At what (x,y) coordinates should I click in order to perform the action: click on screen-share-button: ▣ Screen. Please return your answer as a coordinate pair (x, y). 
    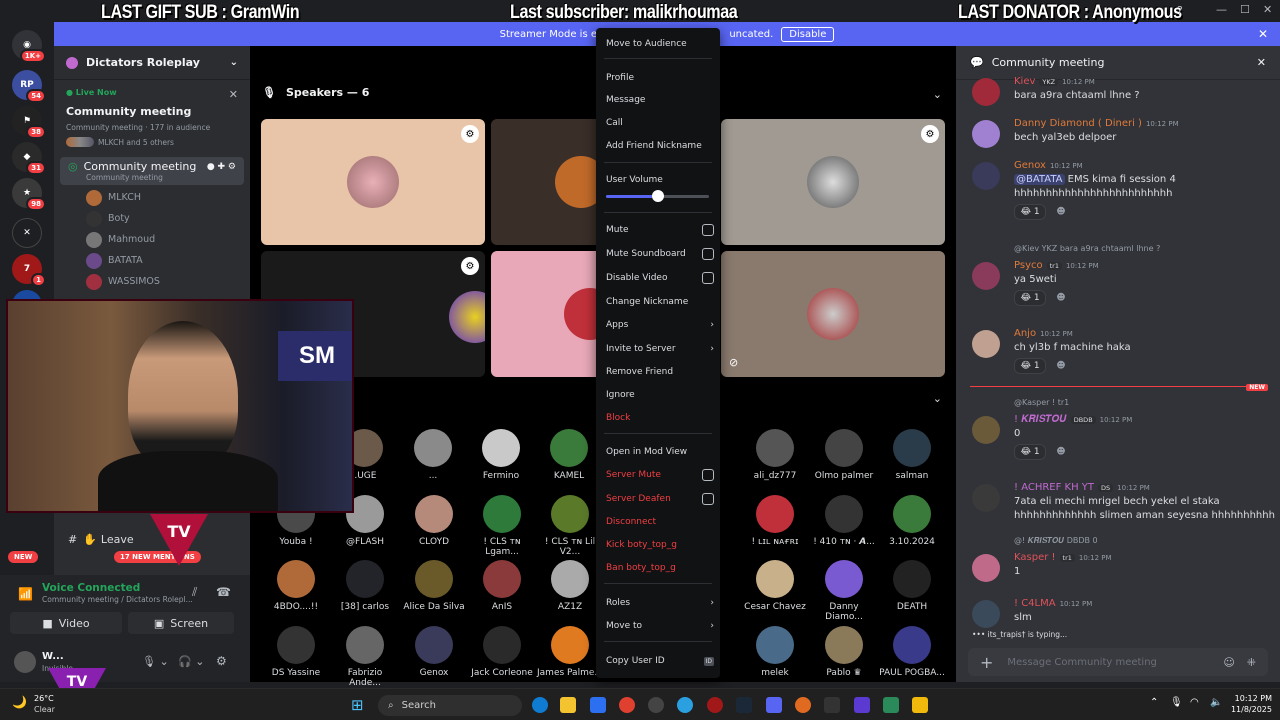
    Looking at the image, I should click on (181, 623).